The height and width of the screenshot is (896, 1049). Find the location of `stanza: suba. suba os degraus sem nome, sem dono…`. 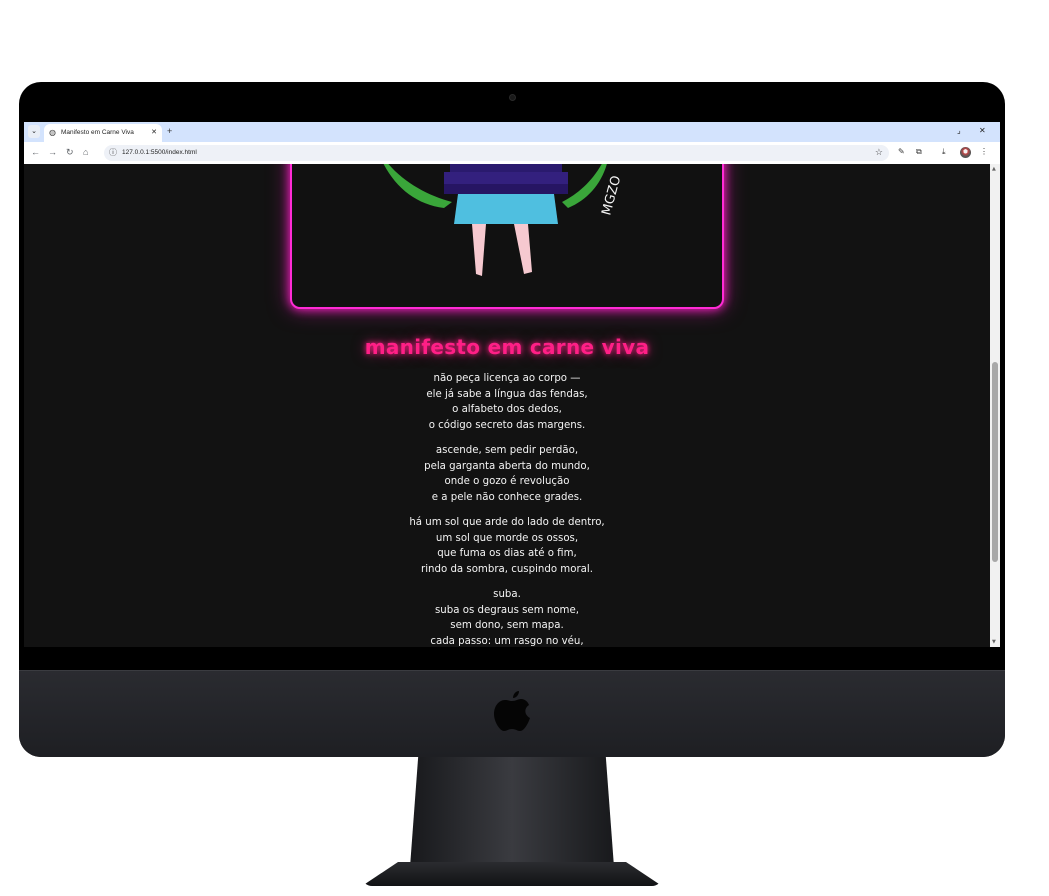

stanza: suba. suba os degraus sem nome, sem dono… is located at coordinates (507, 617).